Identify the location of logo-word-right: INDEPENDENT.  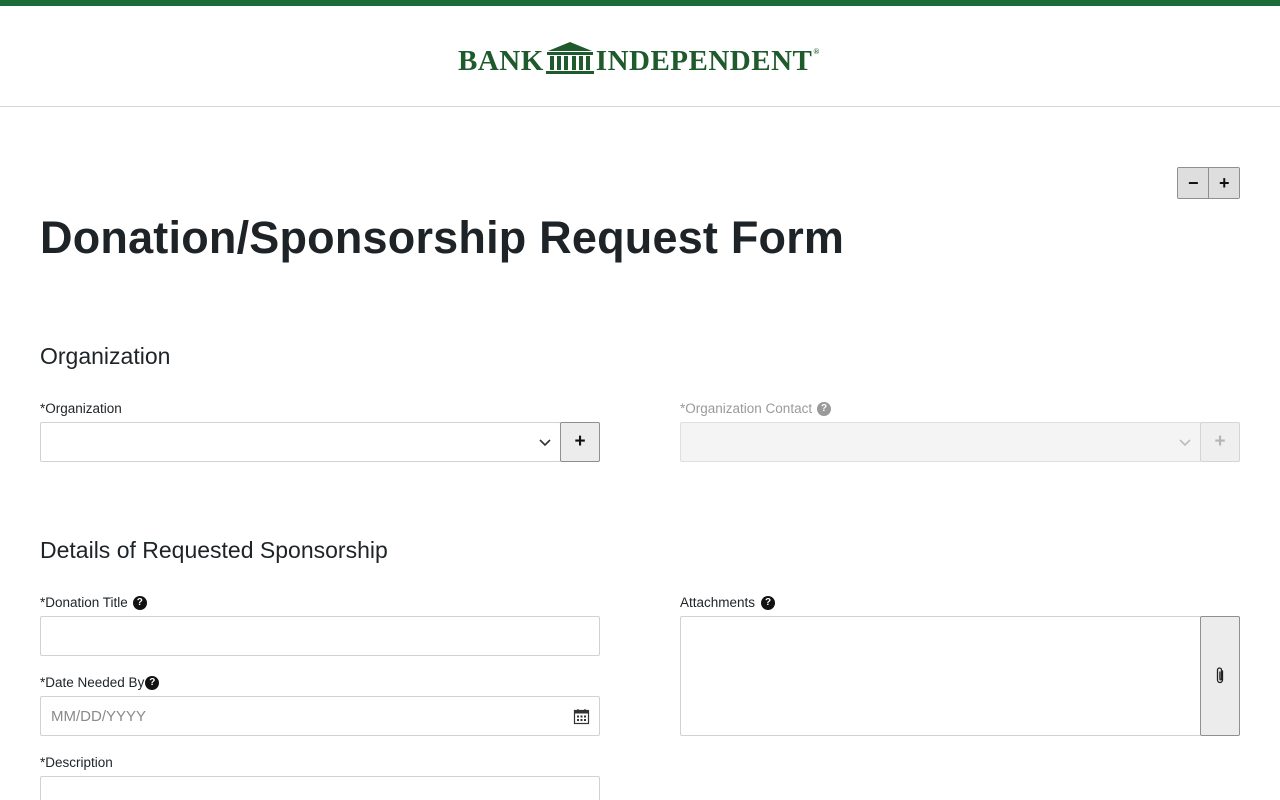
(704, 61).